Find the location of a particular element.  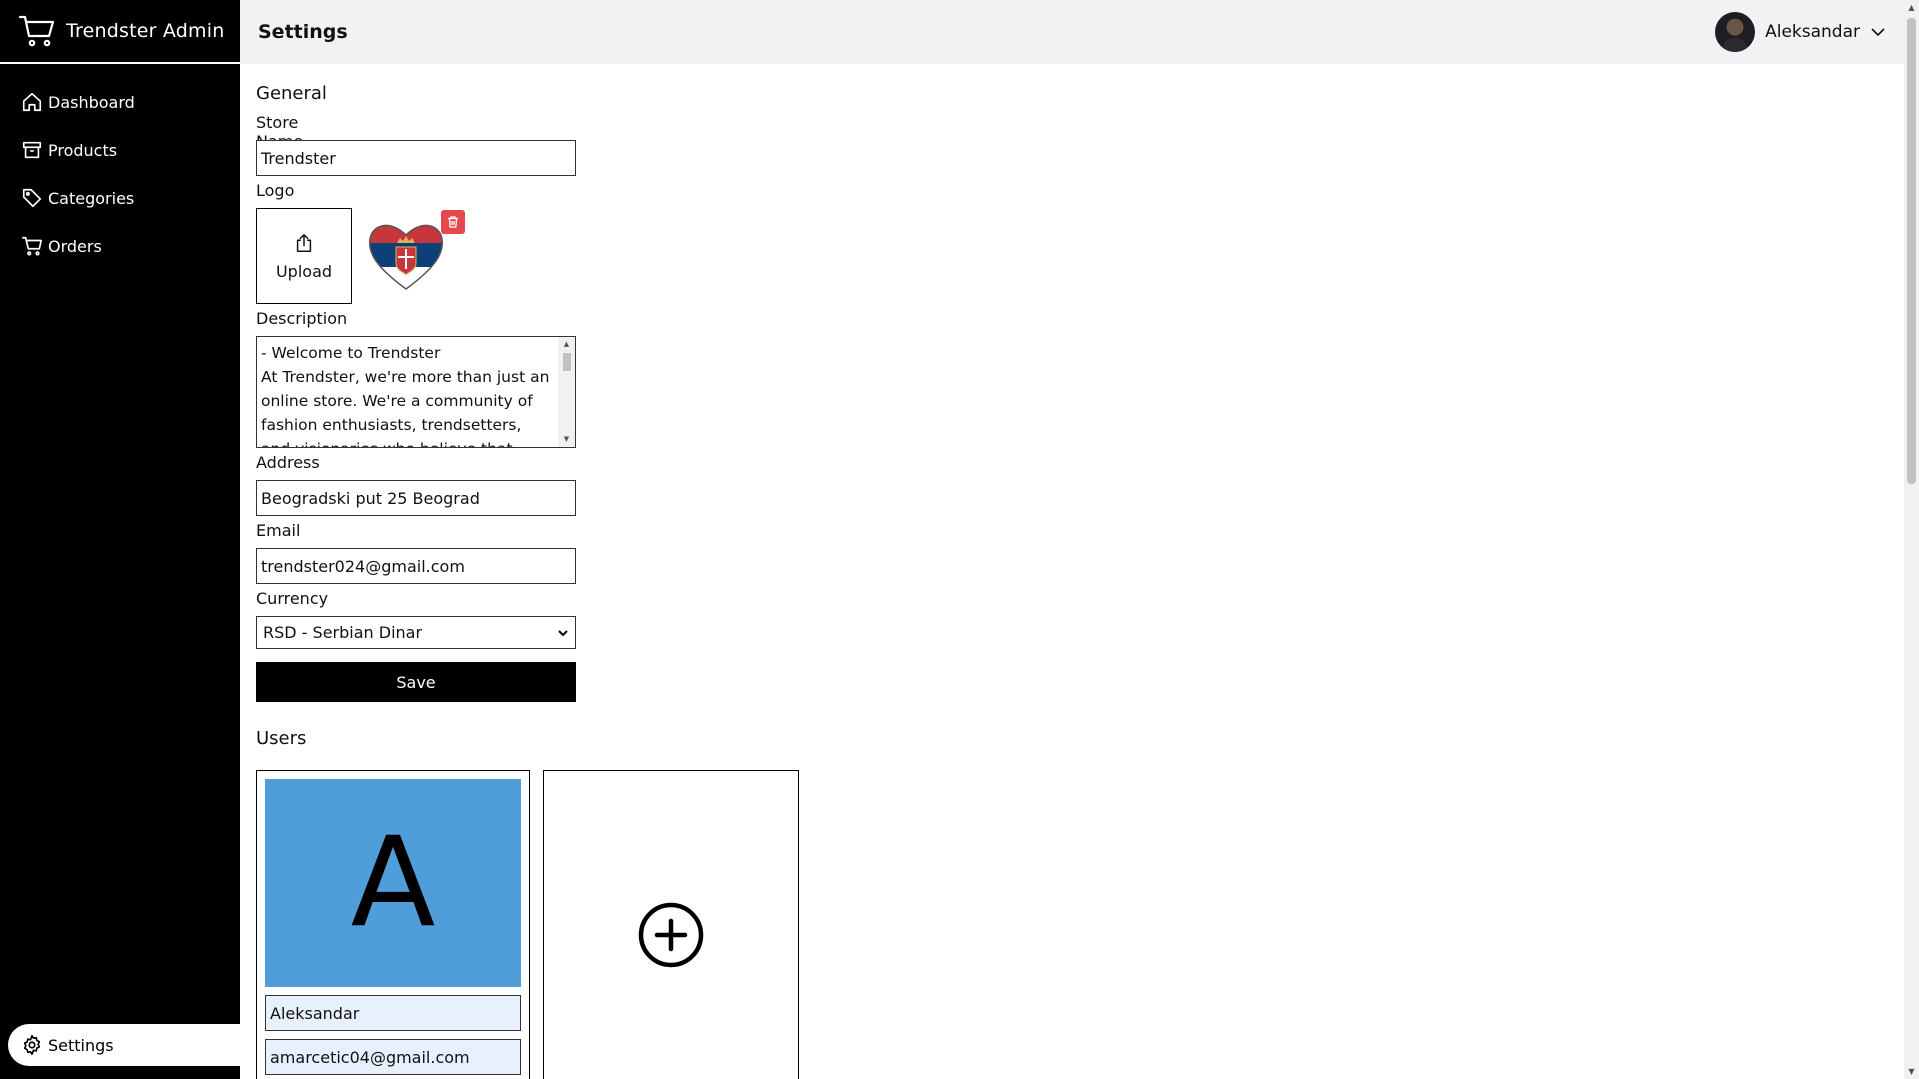

sidebar-item-categories: Categories is located at coordinates (120, 198).